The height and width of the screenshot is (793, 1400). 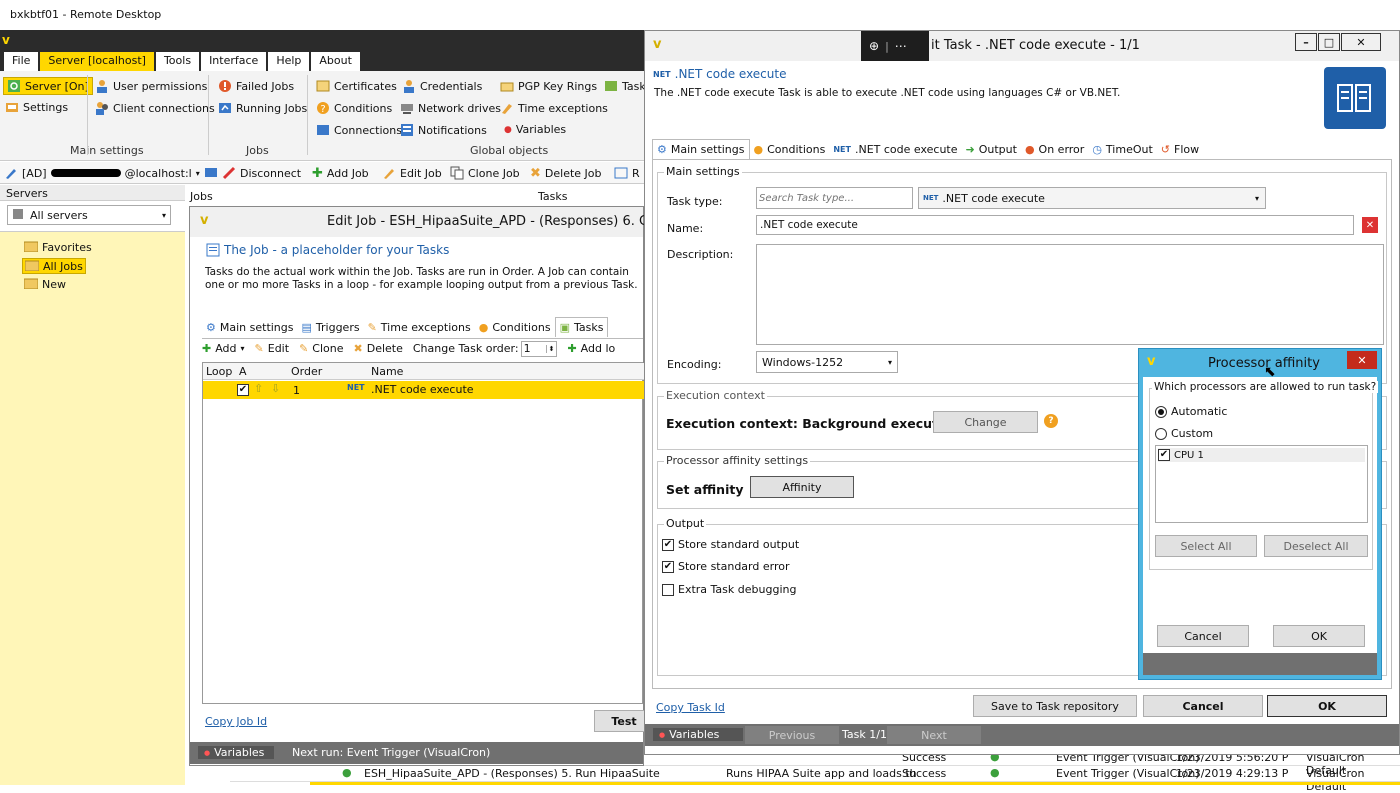 What do you see at coordinates (111, 173) in the screenshot?
I see `user-selector: [AD] @localhost:l ▾` at bounding box center [111, 173].